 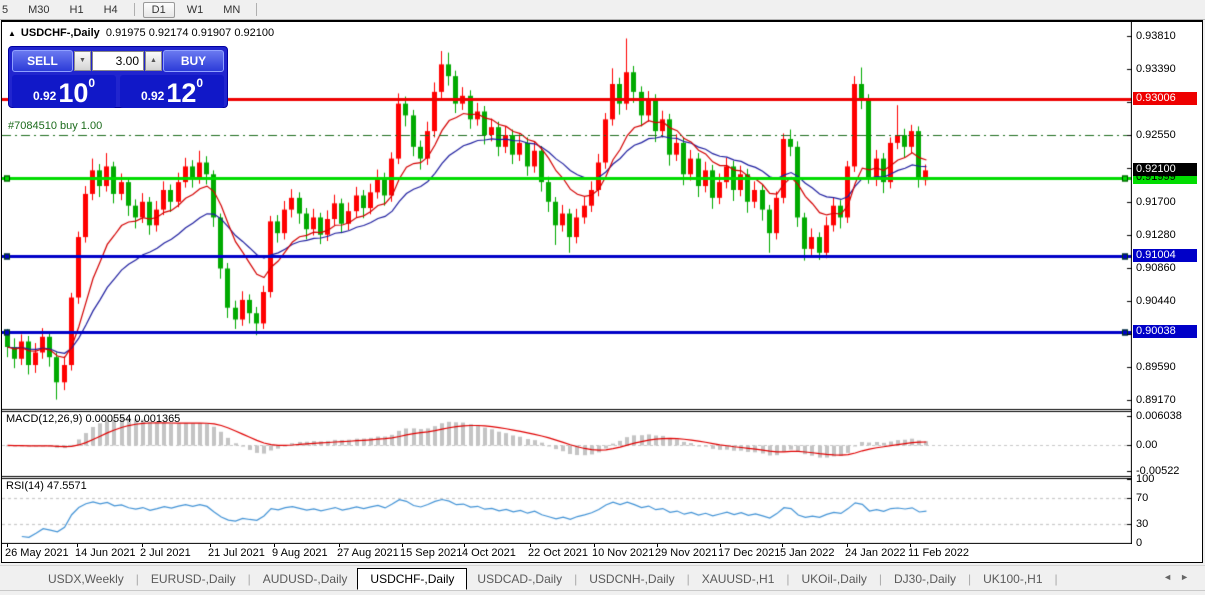 I want to click on symbol-period-label: USDCHF-,Daily, so click(x=60, y=33).